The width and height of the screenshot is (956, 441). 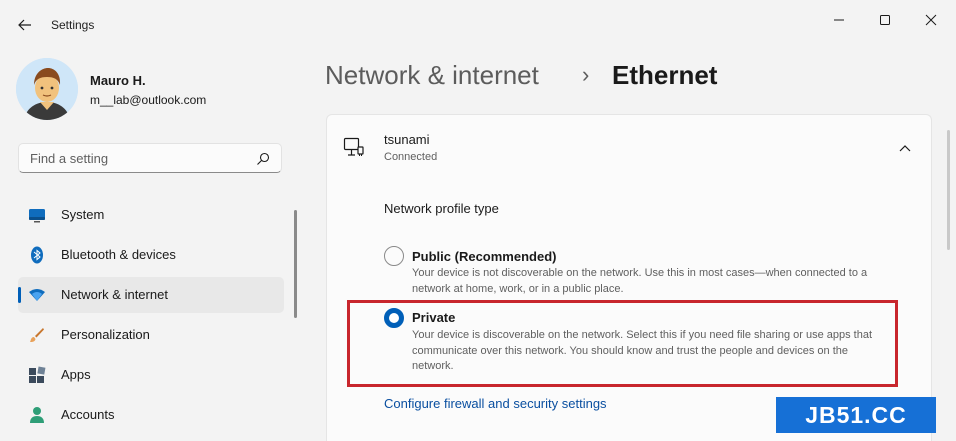 I want to click on system-icon, so click(x=37, y=216).